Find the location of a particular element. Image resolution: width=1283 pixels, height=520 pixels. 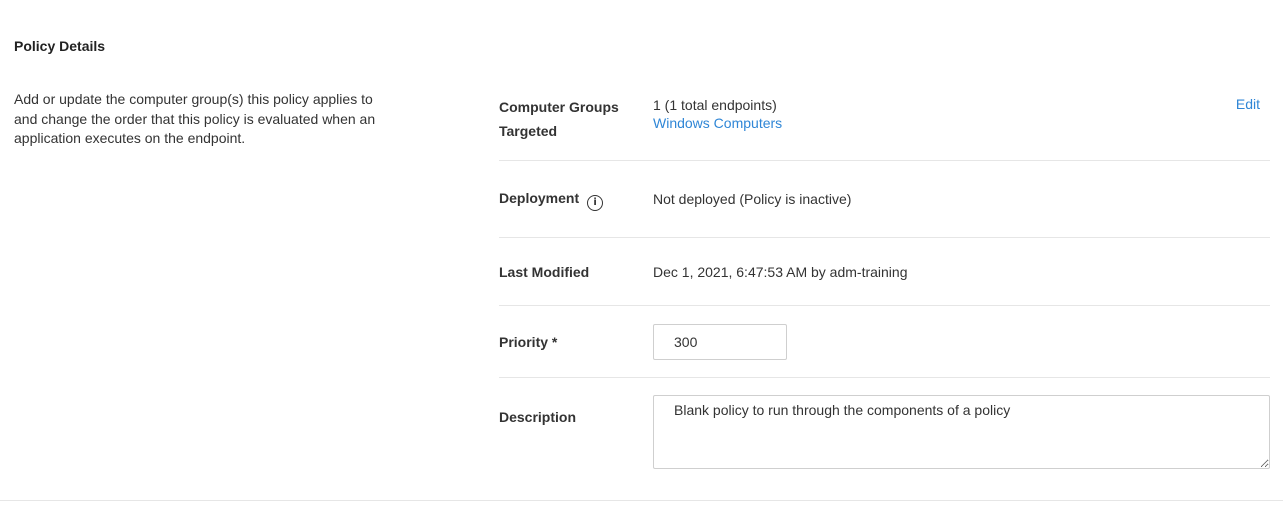

computer-groups-value: 1 (1 total endpoints) Windows Computers is located at coordinates (717, 114).